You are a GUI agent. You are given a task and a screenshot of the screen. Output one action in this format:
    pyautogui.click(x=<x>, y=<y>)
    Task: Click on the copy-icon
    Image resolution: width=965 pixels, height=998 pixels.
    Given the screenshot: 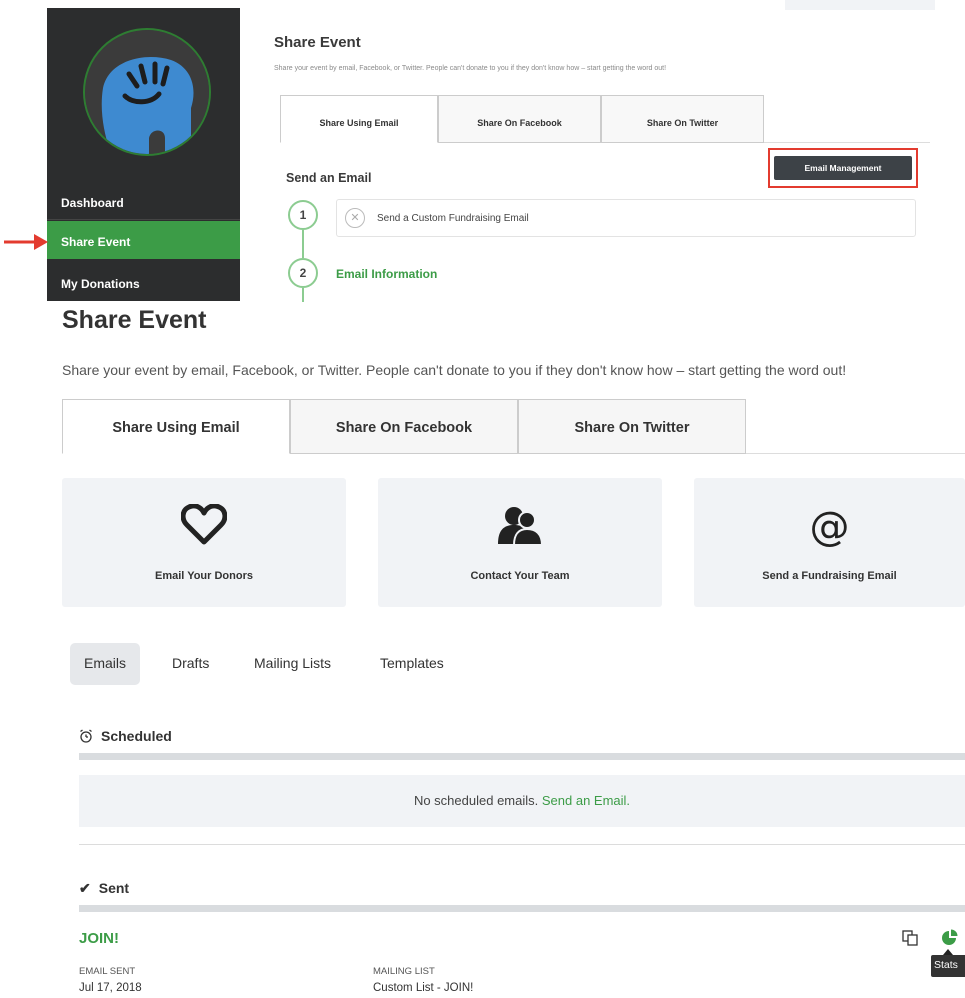 What is the action you would take?
    pyautogui.click(x=910, y=938)
    